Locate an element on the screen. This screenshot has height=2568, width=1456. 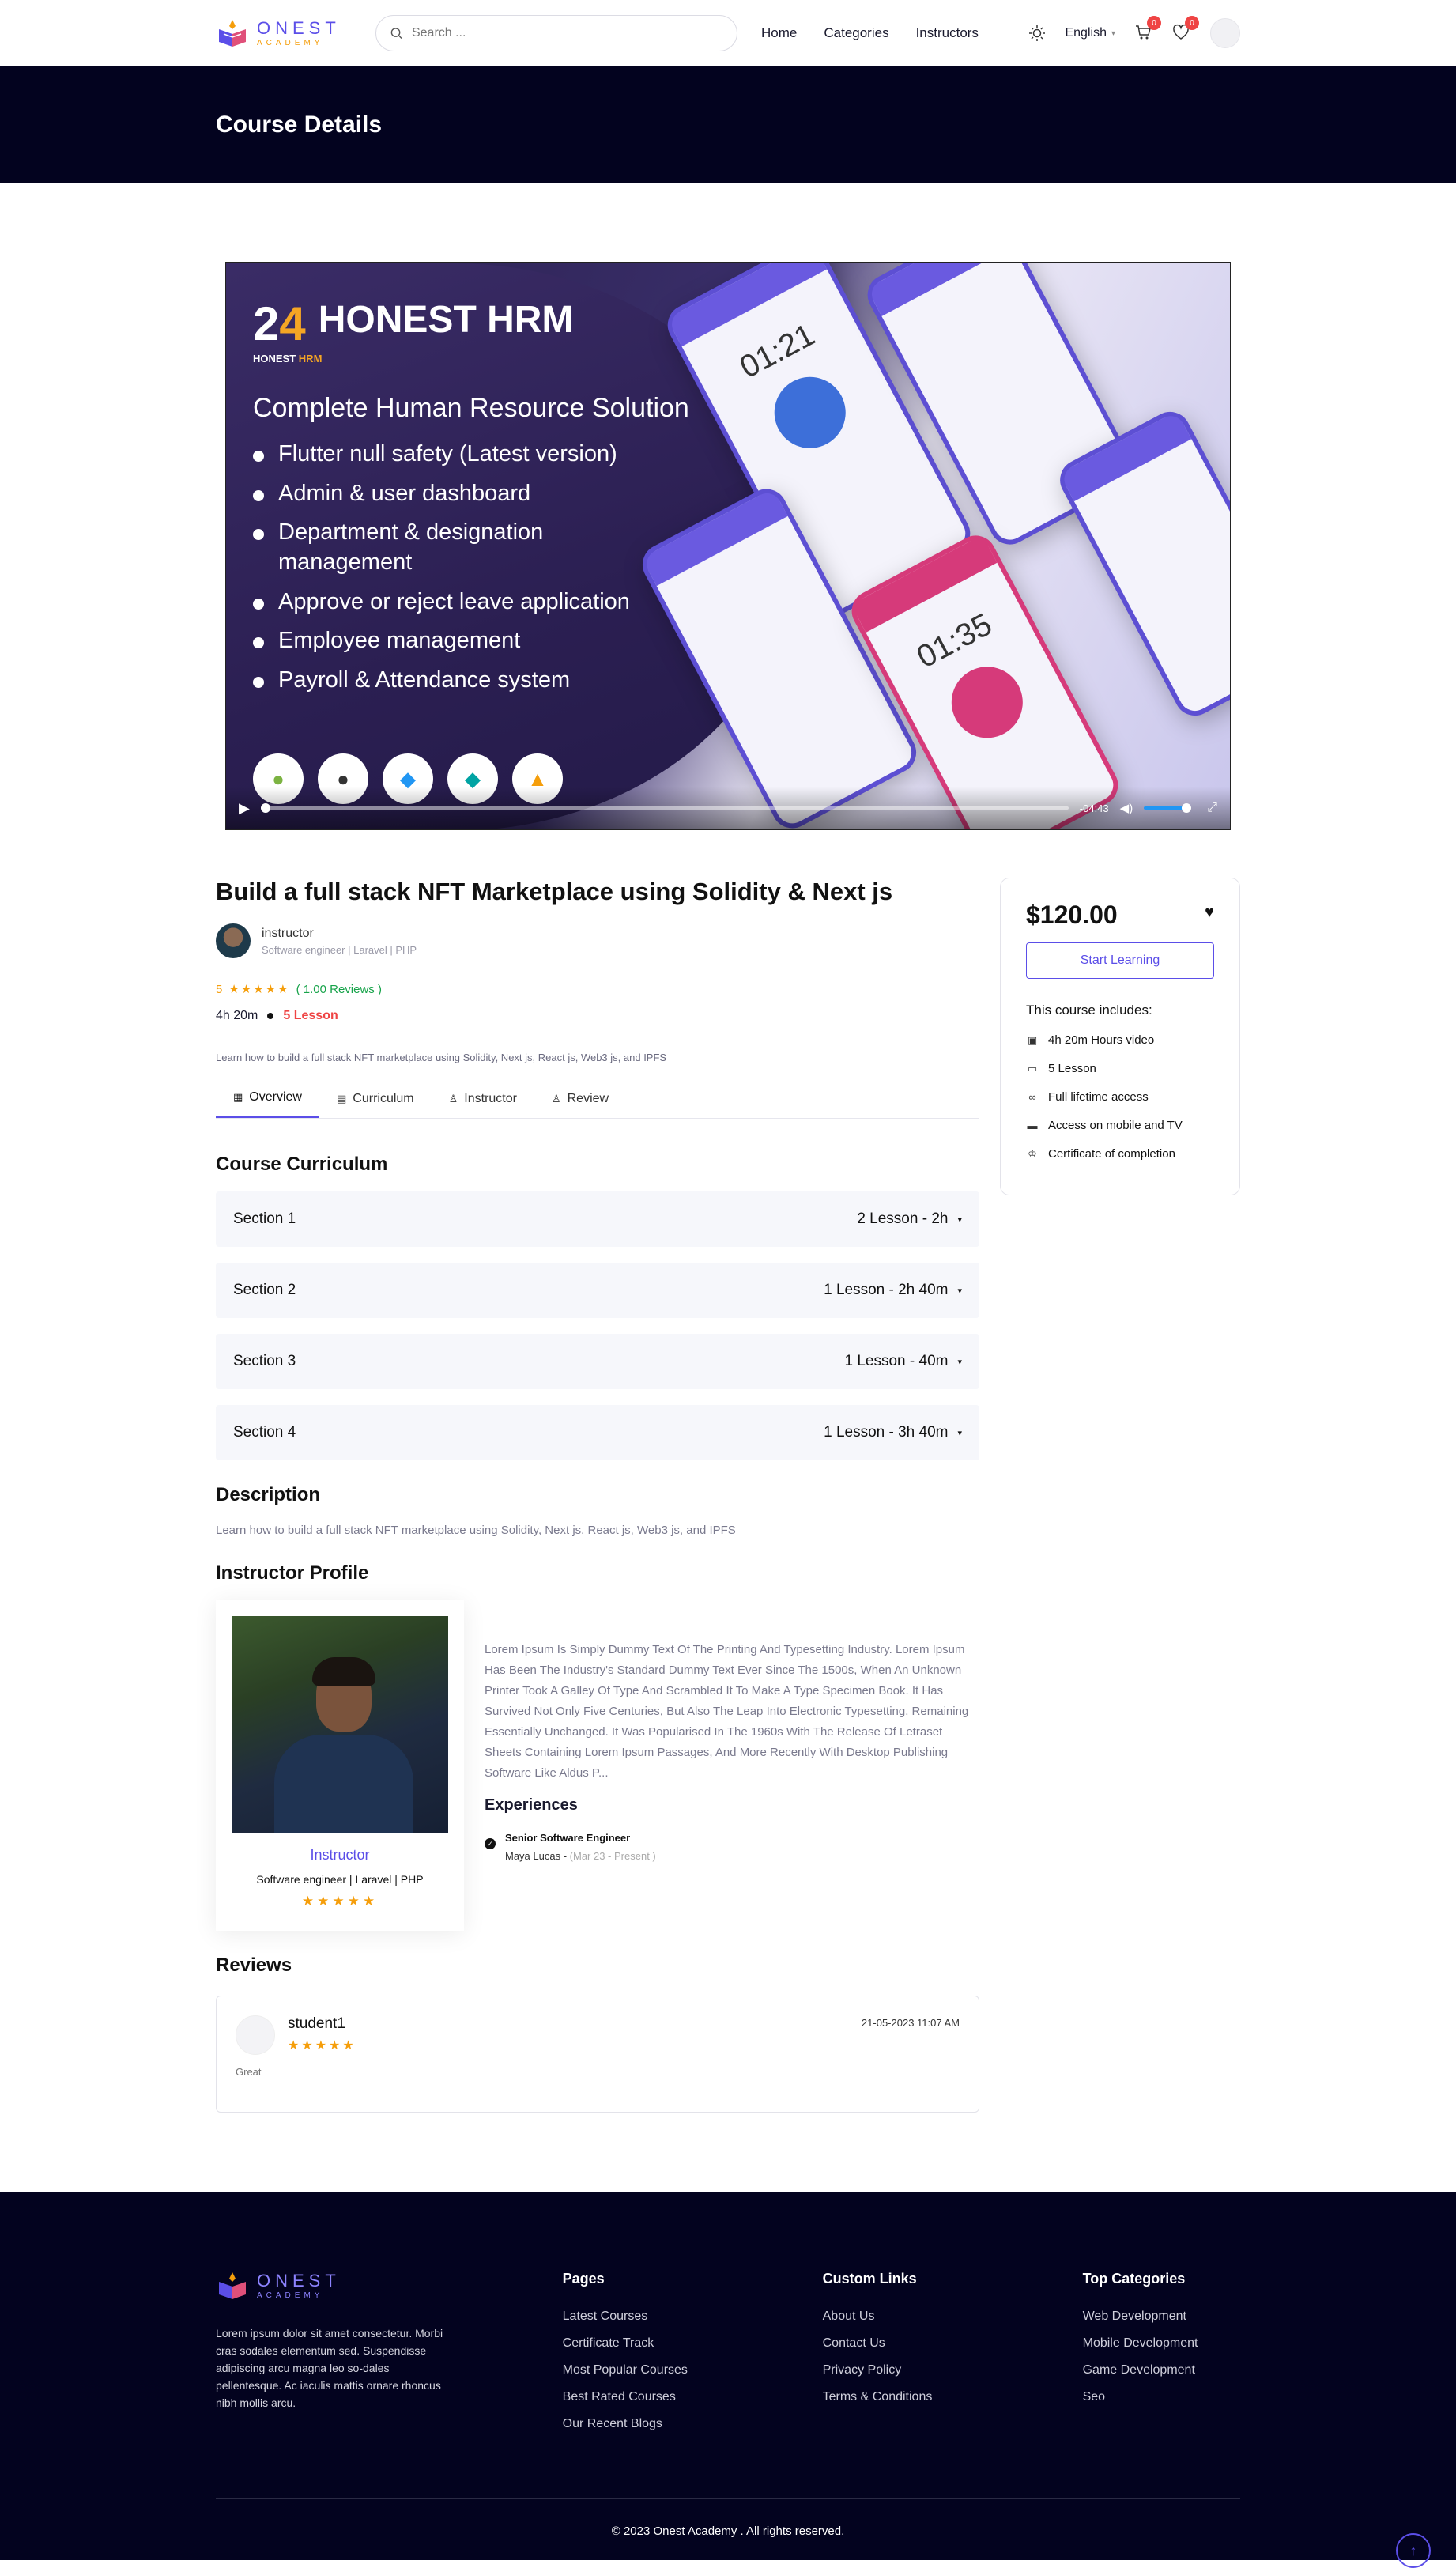
reviewer-avatar is located at coordinates (255, 2035).